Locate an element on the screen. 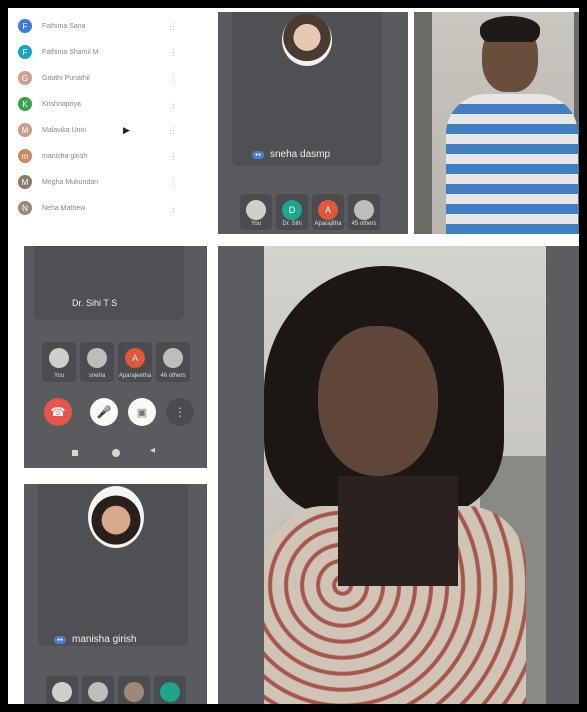  tile-label: Dr. Sihi is located at coordinates (292, 224).